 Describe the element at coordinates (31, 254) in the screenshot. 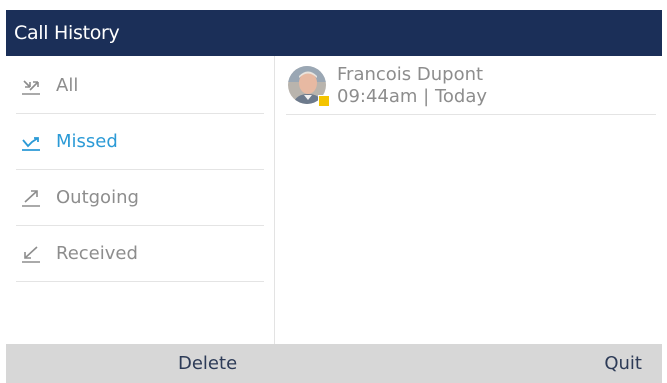

I see `received-call-icon` at that location.